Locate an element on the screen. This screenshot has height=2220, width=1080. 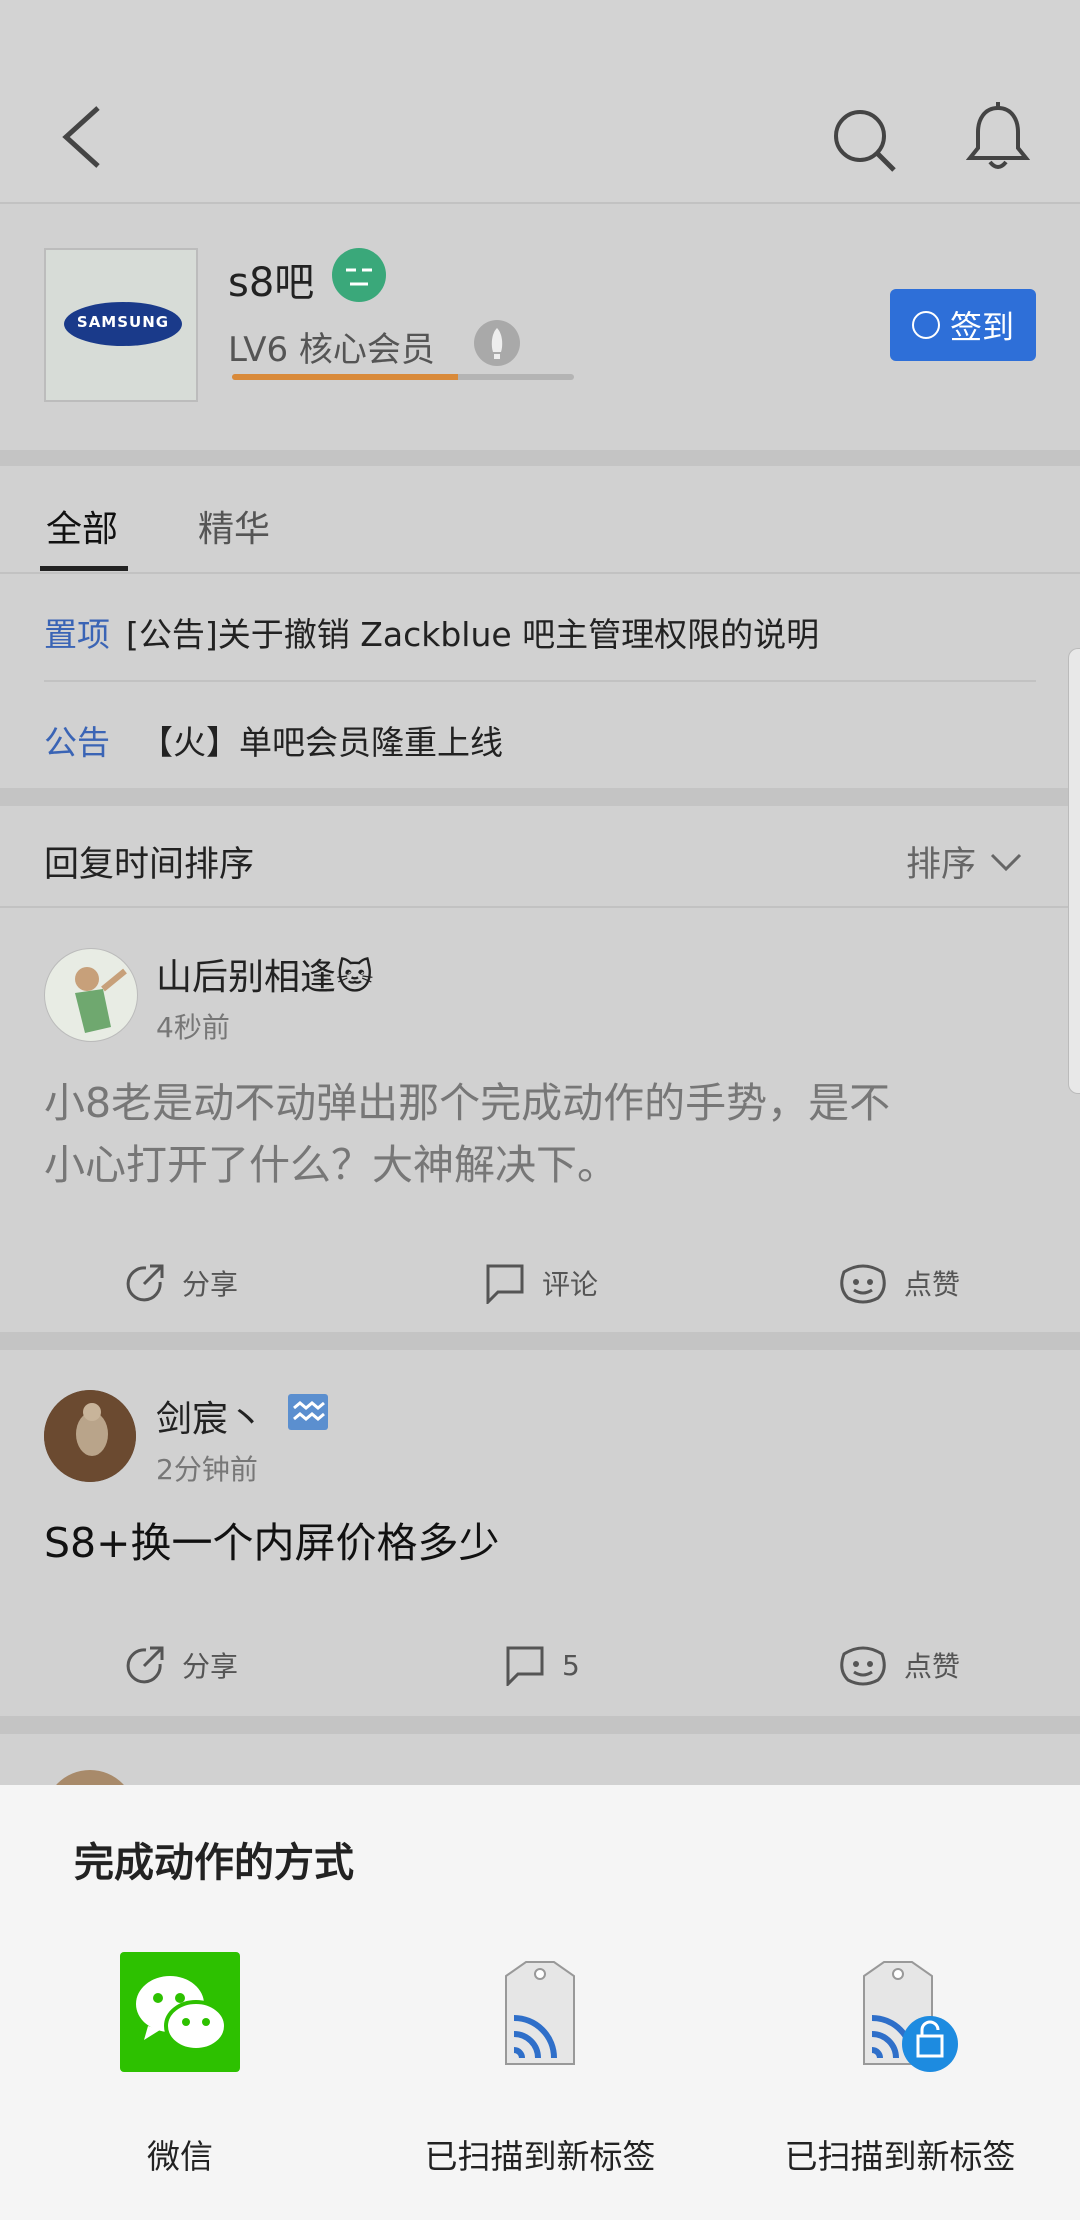
user-name: 剑宸丶 is located at coordinates (210, 1416).